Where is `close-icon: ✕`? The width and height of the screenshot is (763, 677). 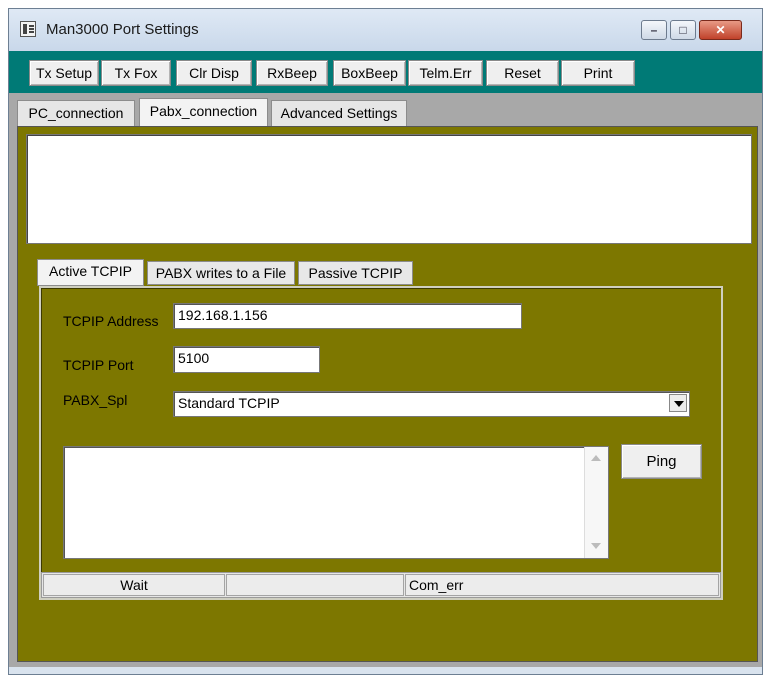
close-icon: ✕ is located at coordinates (720, 30).